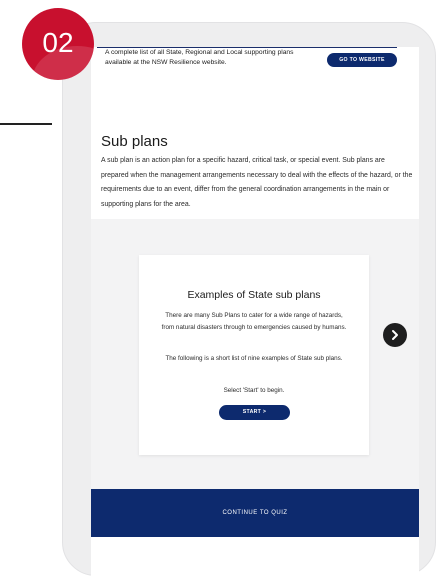 This screenshot has height=579, width=444. Describe the element at coordinates (254, 412) in the screenshot. I see `start-button: START >` at that location.